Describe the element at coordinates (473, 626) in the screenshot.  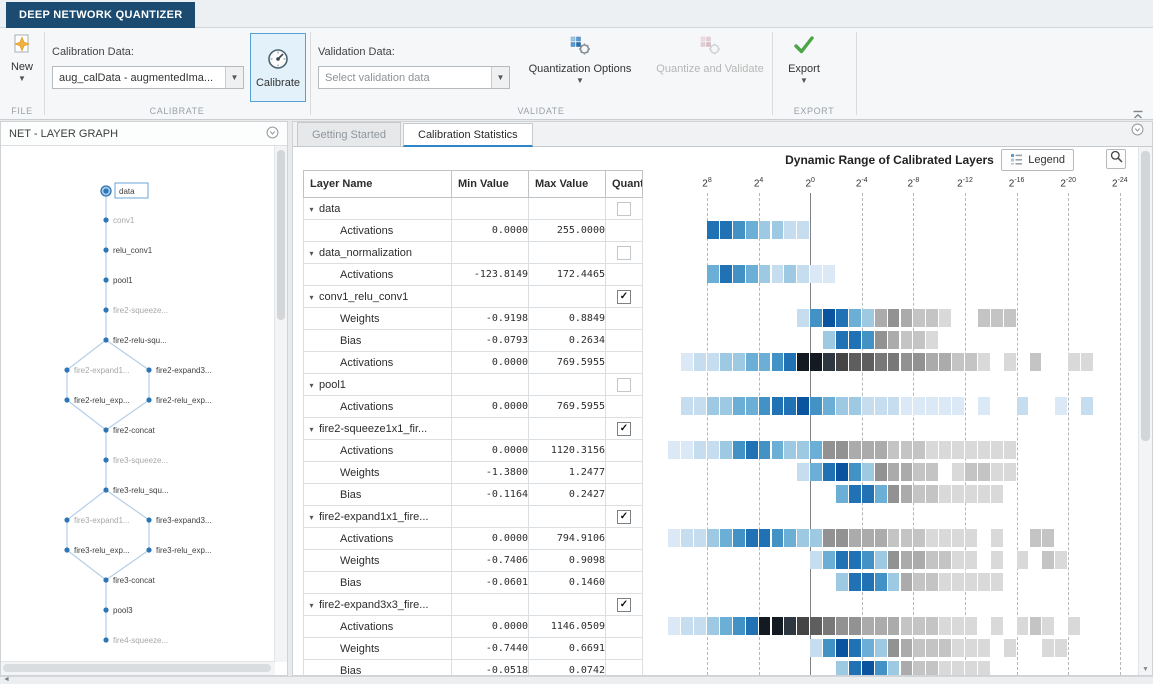
I see `tensor-row: Activations 0.0000 1146.0509` at that location.